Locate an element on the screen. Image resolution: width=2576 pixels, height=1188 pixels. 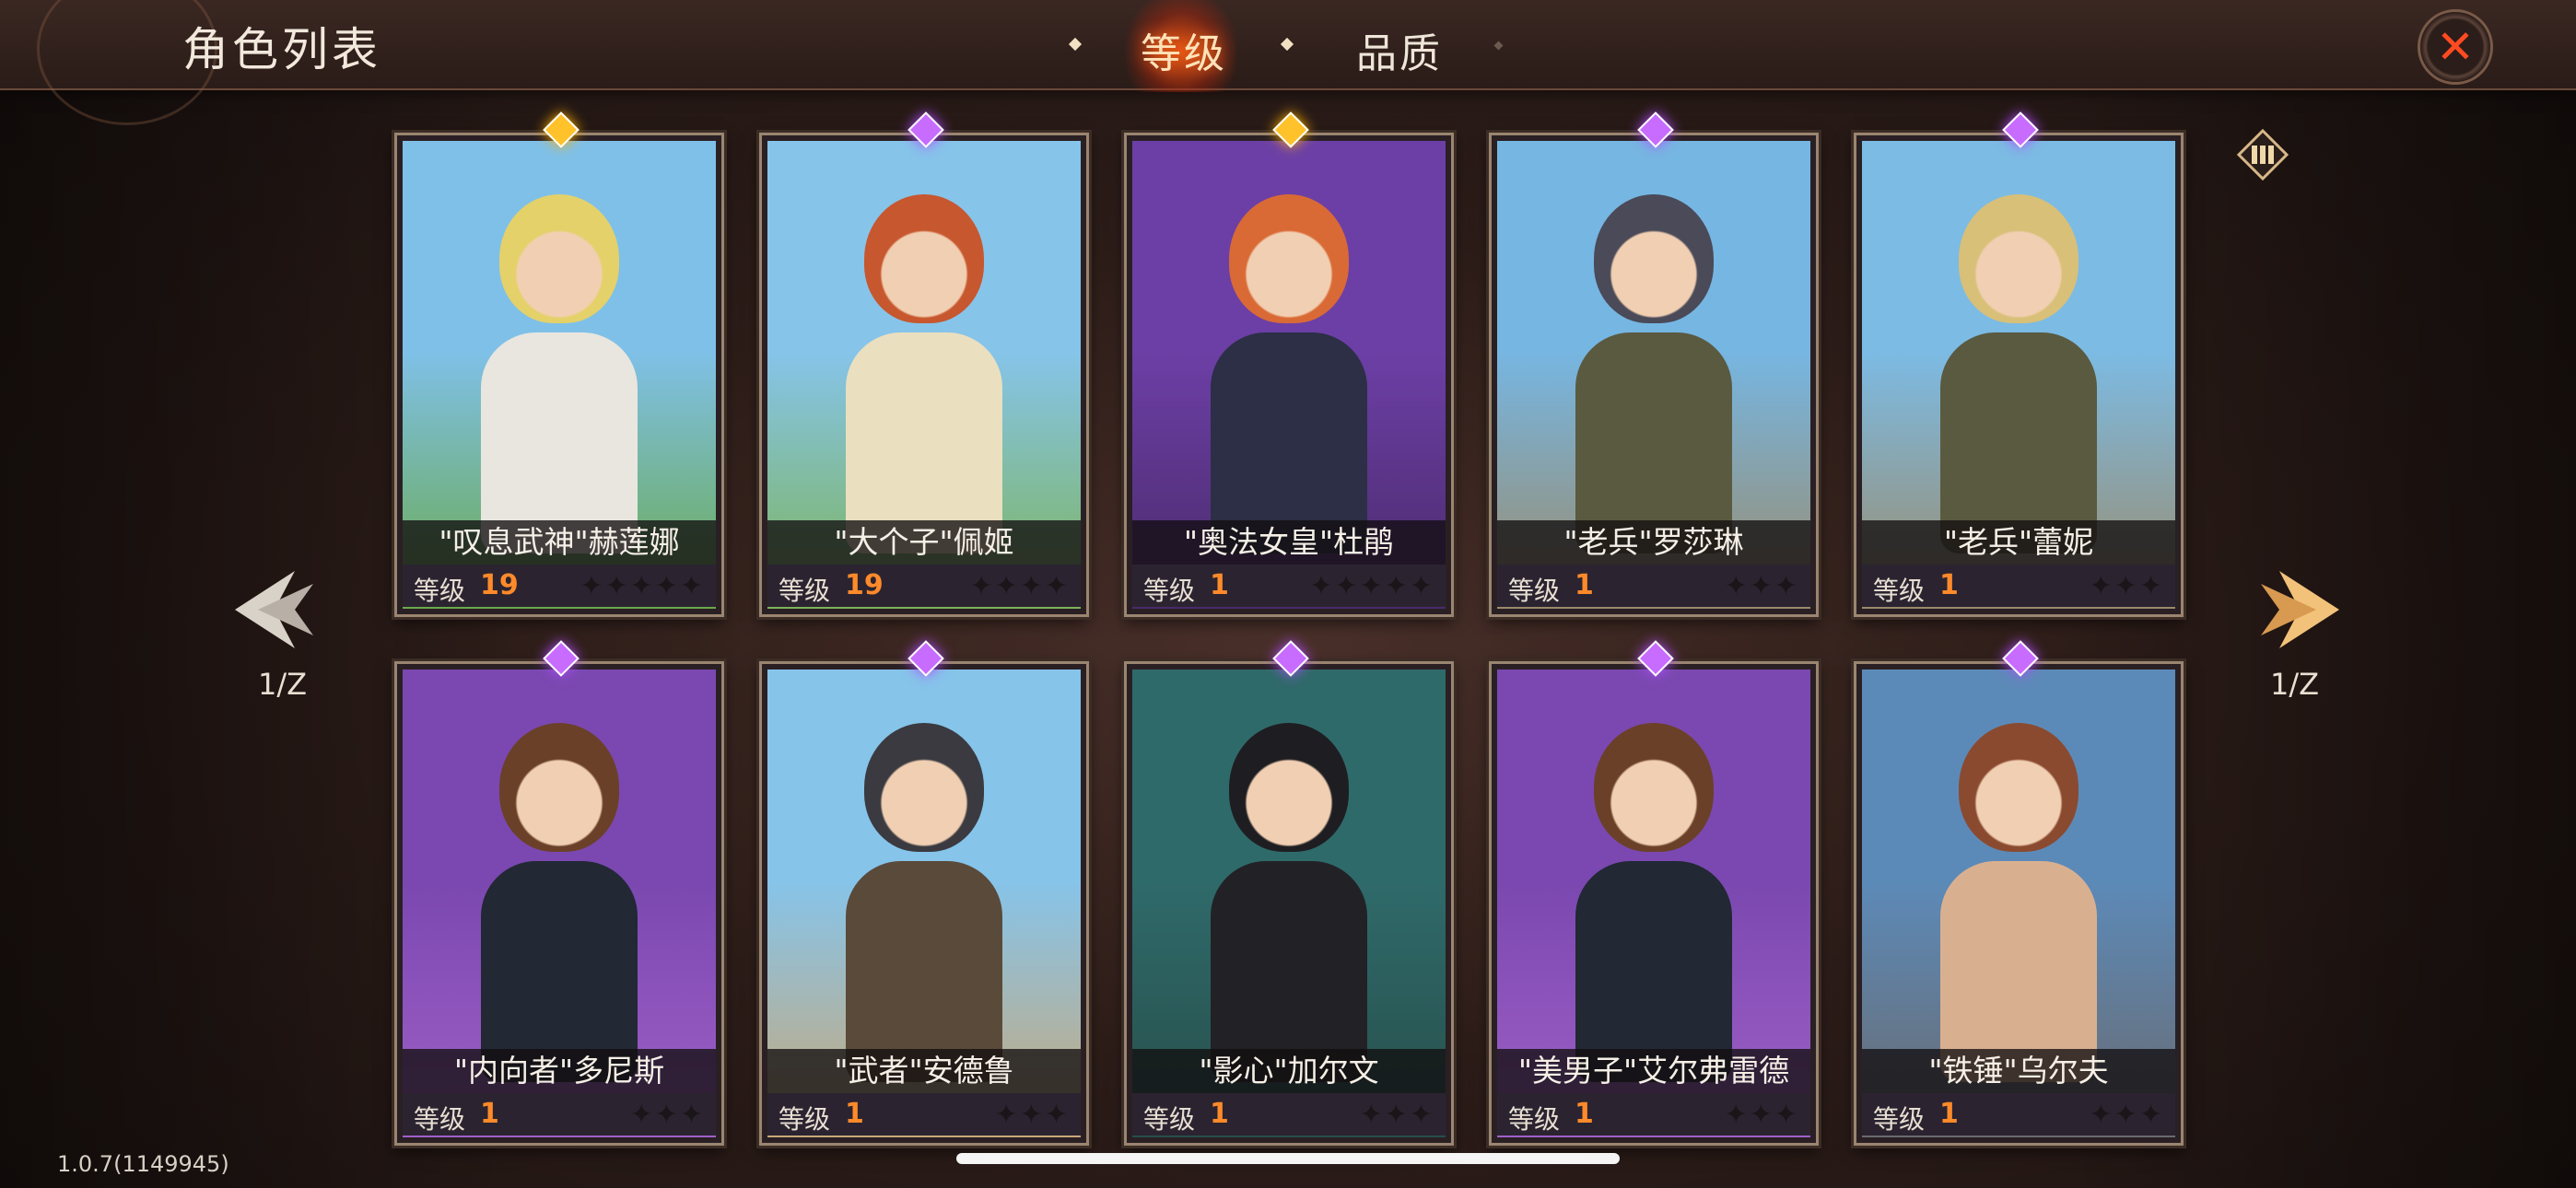
top-bar: 角色列表 等级 品质 ✕ is located at coordinates (1288, 63).